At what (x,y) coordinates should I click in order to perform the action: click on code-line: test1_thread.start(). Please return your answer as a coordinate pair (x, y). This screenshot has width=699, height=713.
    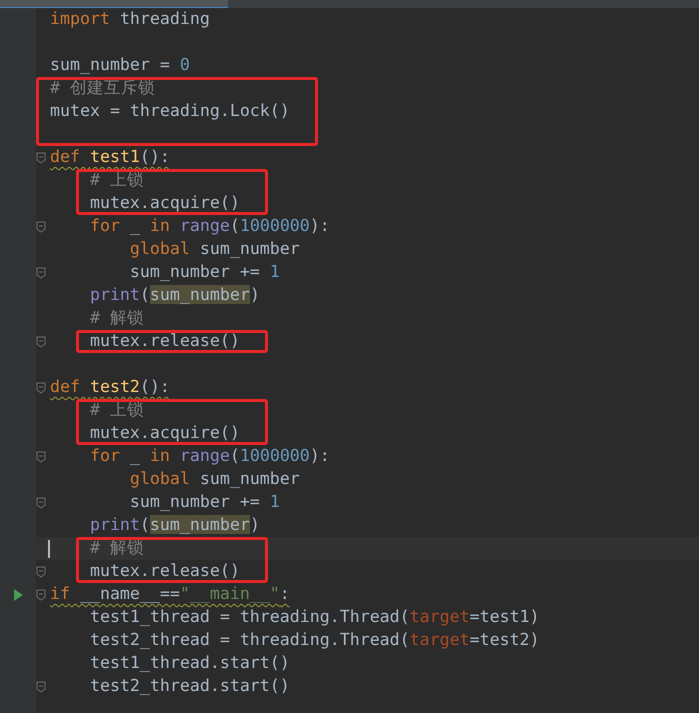
    Looking at the image, I should click on (189, 663).